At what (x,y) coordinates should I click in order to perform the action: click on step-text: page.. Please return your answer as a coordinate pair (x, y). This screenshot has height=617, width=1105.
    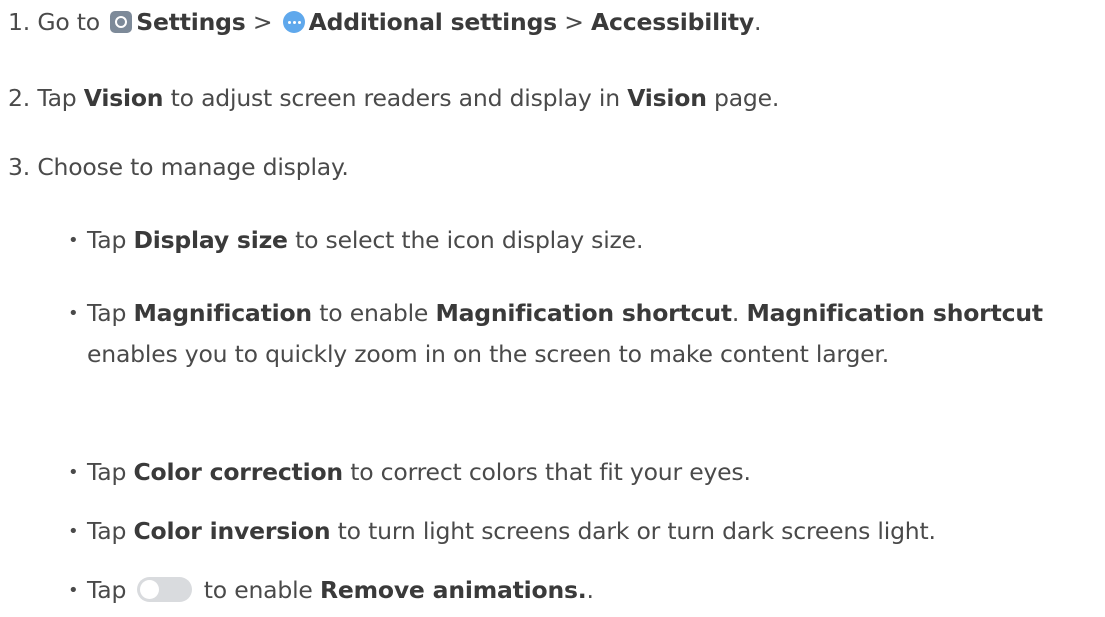
    Looking at the image, I should click on (747, 98).